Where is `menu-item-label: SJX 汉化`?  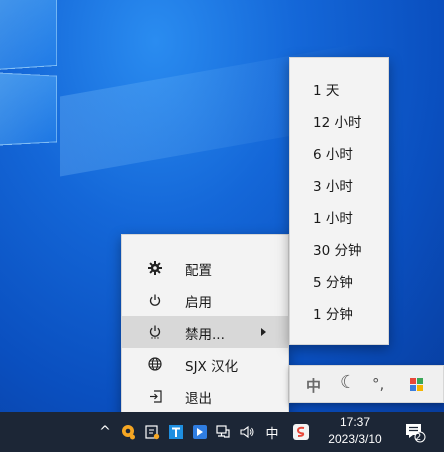 menu-item-label: SJX 汉化 is located at coordinates (212, 367).